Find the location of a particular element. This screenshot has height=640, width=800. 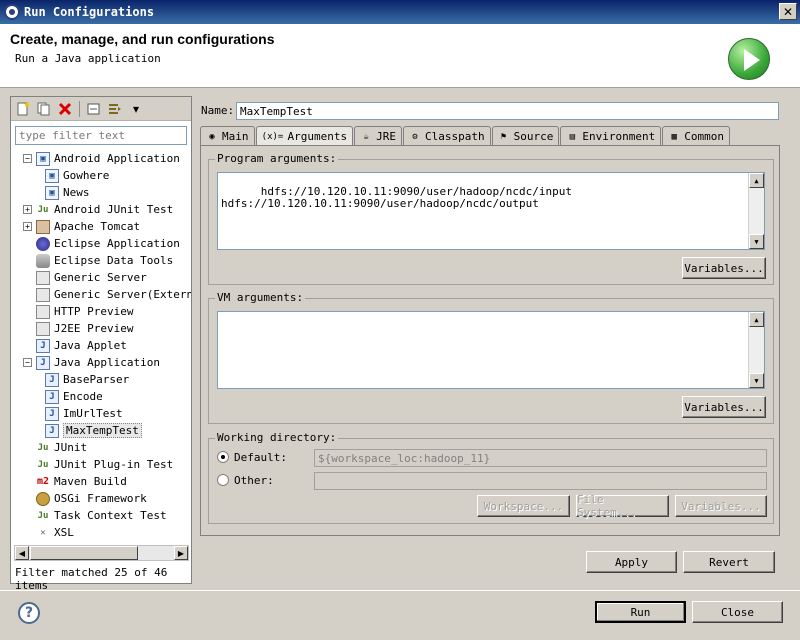

source-icon: ⚑ is located at coordinates (503, 136).